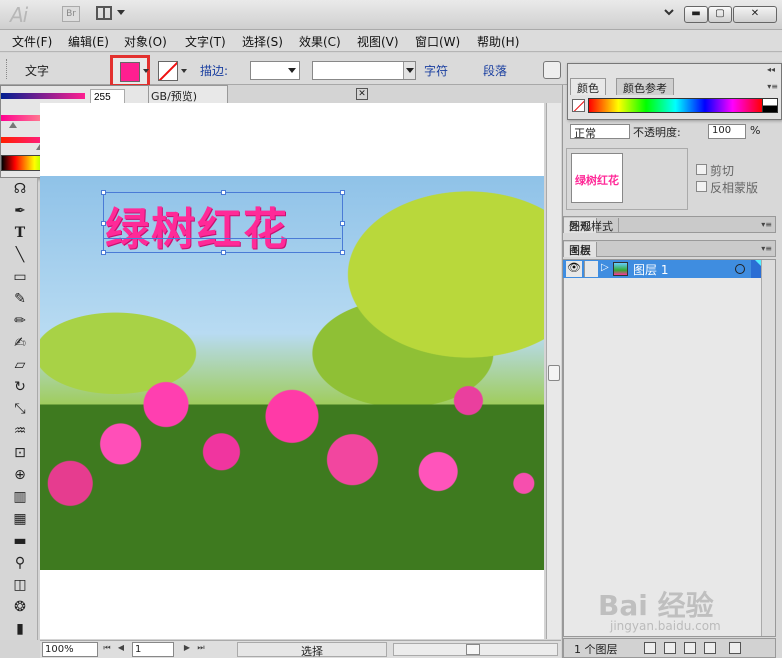 The image size is (782, 658). Describe the element at coordinates (20, 365) in the screenshot. I see `eraser-tool-icon: ▱` at that location.